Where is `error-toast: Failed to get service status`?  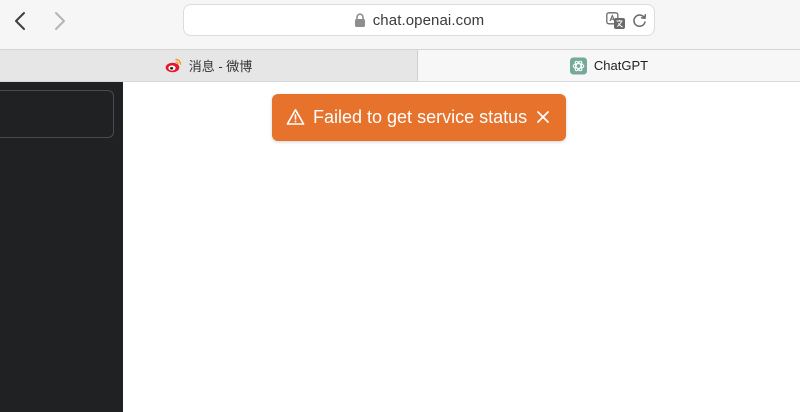 error-toast: Failed to get service status is located at coordinates (419, 117).